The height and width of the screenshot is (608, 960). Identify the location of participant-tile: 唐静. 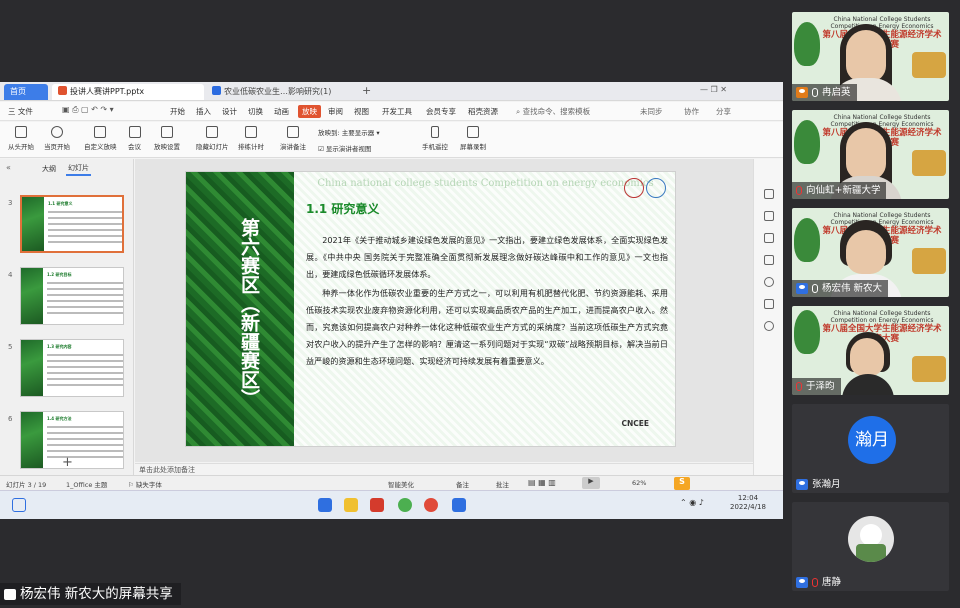
(870, 546).